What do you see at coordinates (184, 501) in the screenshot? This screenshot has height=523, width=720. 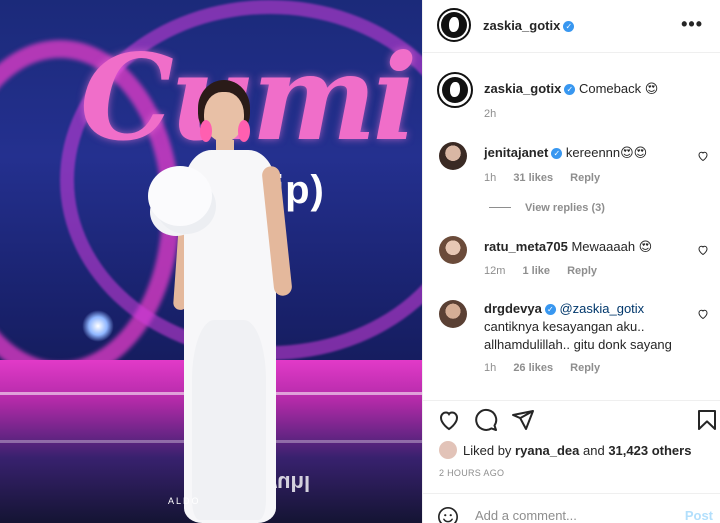 I see `photo-credit-watermark: ALDO` at bounding box center [184, 501].